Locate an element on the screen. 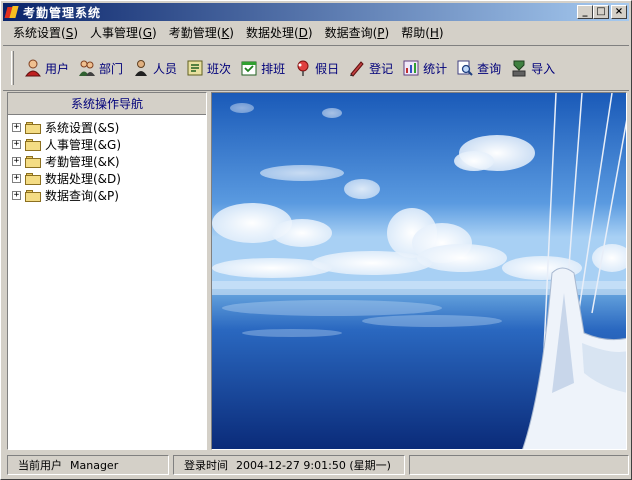 The image size is (632, 480). app-logo-icon is located at coordinates (11, 12).